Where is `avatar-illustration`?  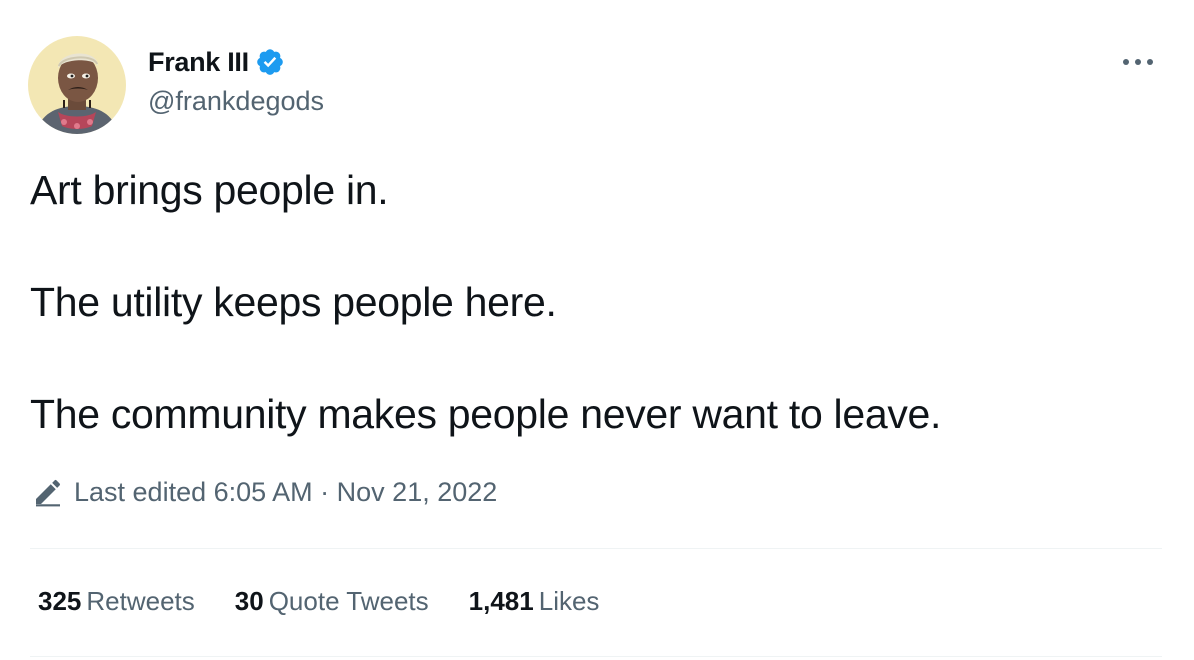 avatar-illustration is located at coordinates (77, 85).